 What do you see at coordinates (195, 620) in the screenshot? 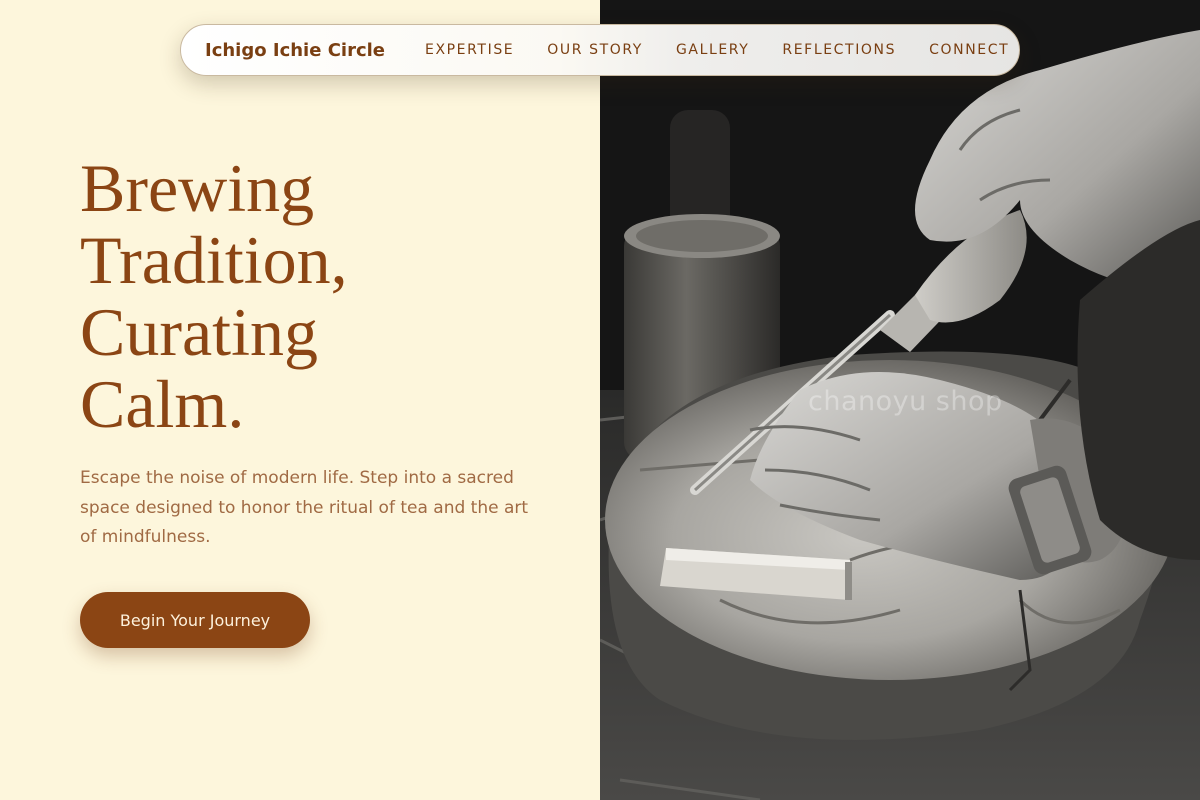
I see `begin-journey-button: Begin Your Journey` at bounding box center [195, 620].